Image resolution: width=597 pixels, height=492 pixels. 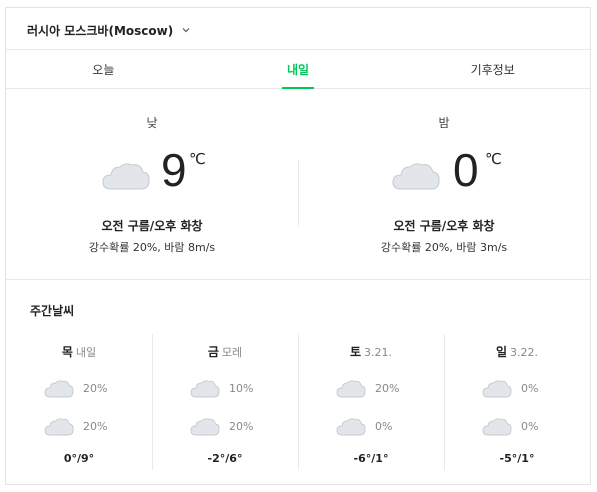 I want to click on weather-details: 강수확률 20%, 바람 8m/s, so click(x=152, y=247).